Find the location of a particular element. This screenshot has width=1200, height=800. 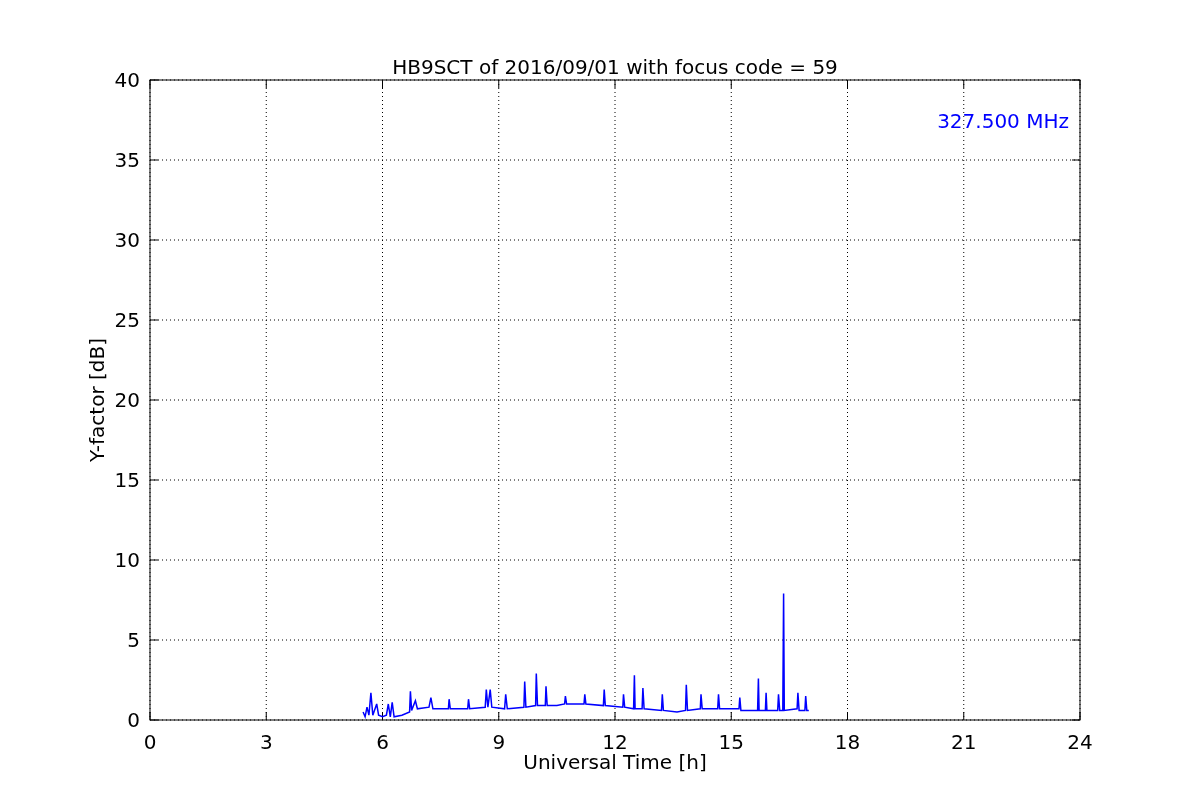

tick-label: 6 is located at coordinates (382, 742).